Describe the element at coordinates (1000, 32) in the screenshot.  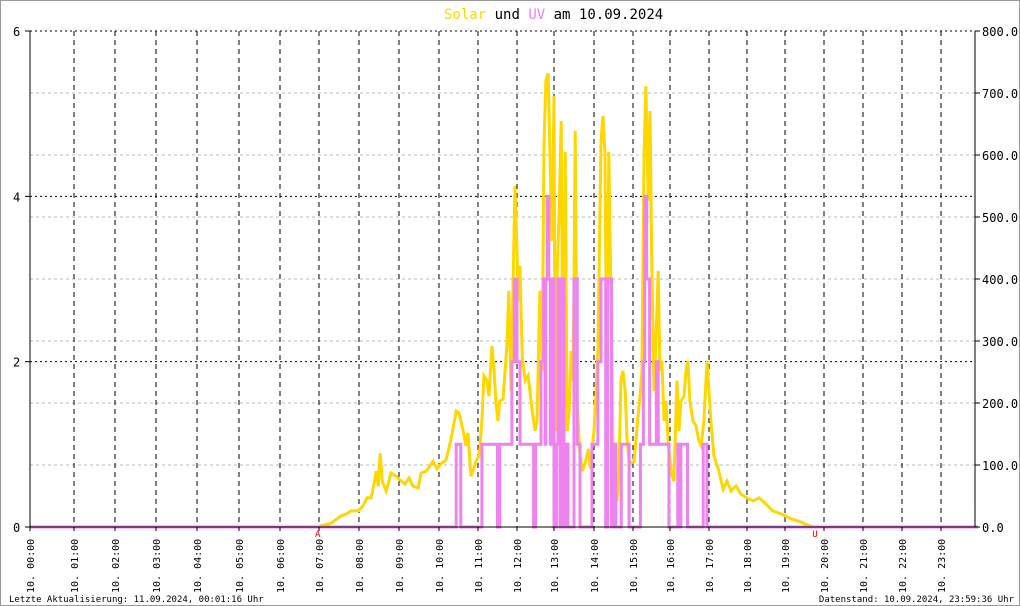
I see `right-tick-label: 800.0` at that location.